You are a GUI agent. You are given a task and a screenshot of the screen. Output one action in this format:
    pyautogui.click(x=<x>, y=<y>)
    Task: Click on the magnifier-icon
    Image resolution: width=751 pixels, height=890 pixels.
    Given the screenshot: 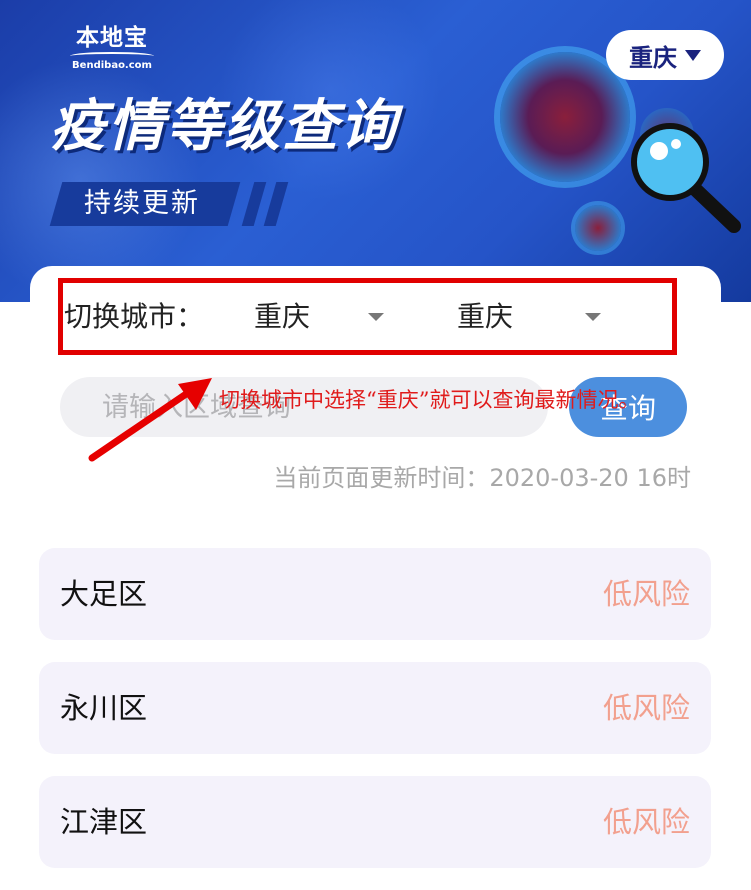 What is the action you would take?
    pyautogui.click(x=686, y=178)
    